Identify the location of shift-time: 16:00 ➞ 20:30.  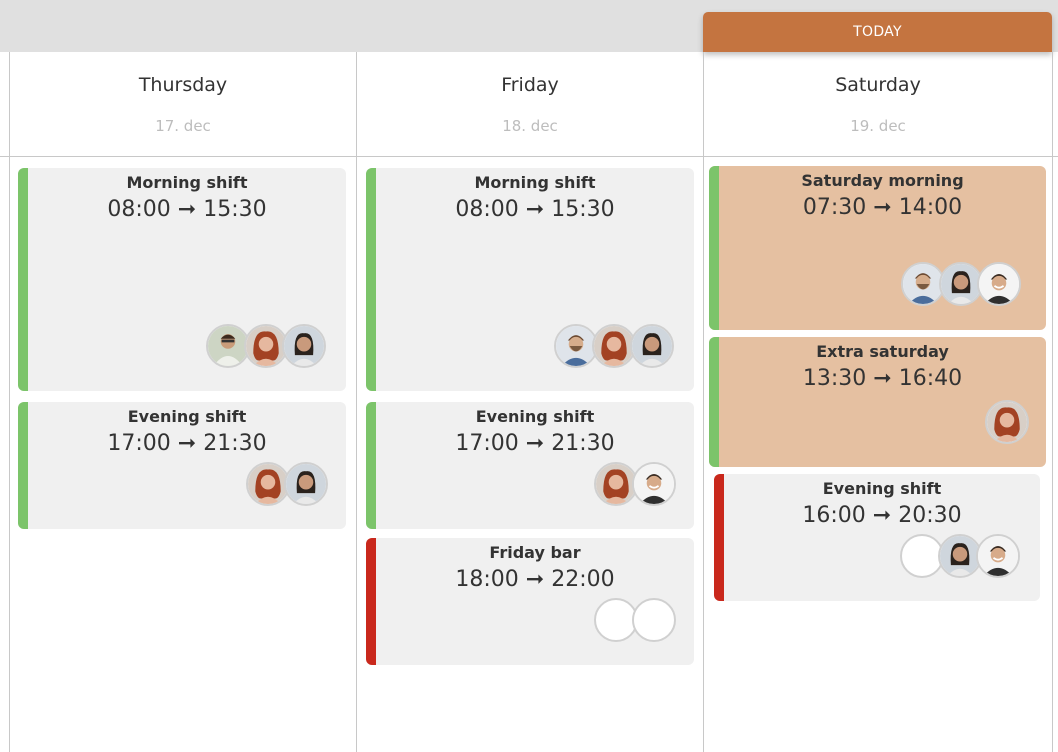
(882, 515).